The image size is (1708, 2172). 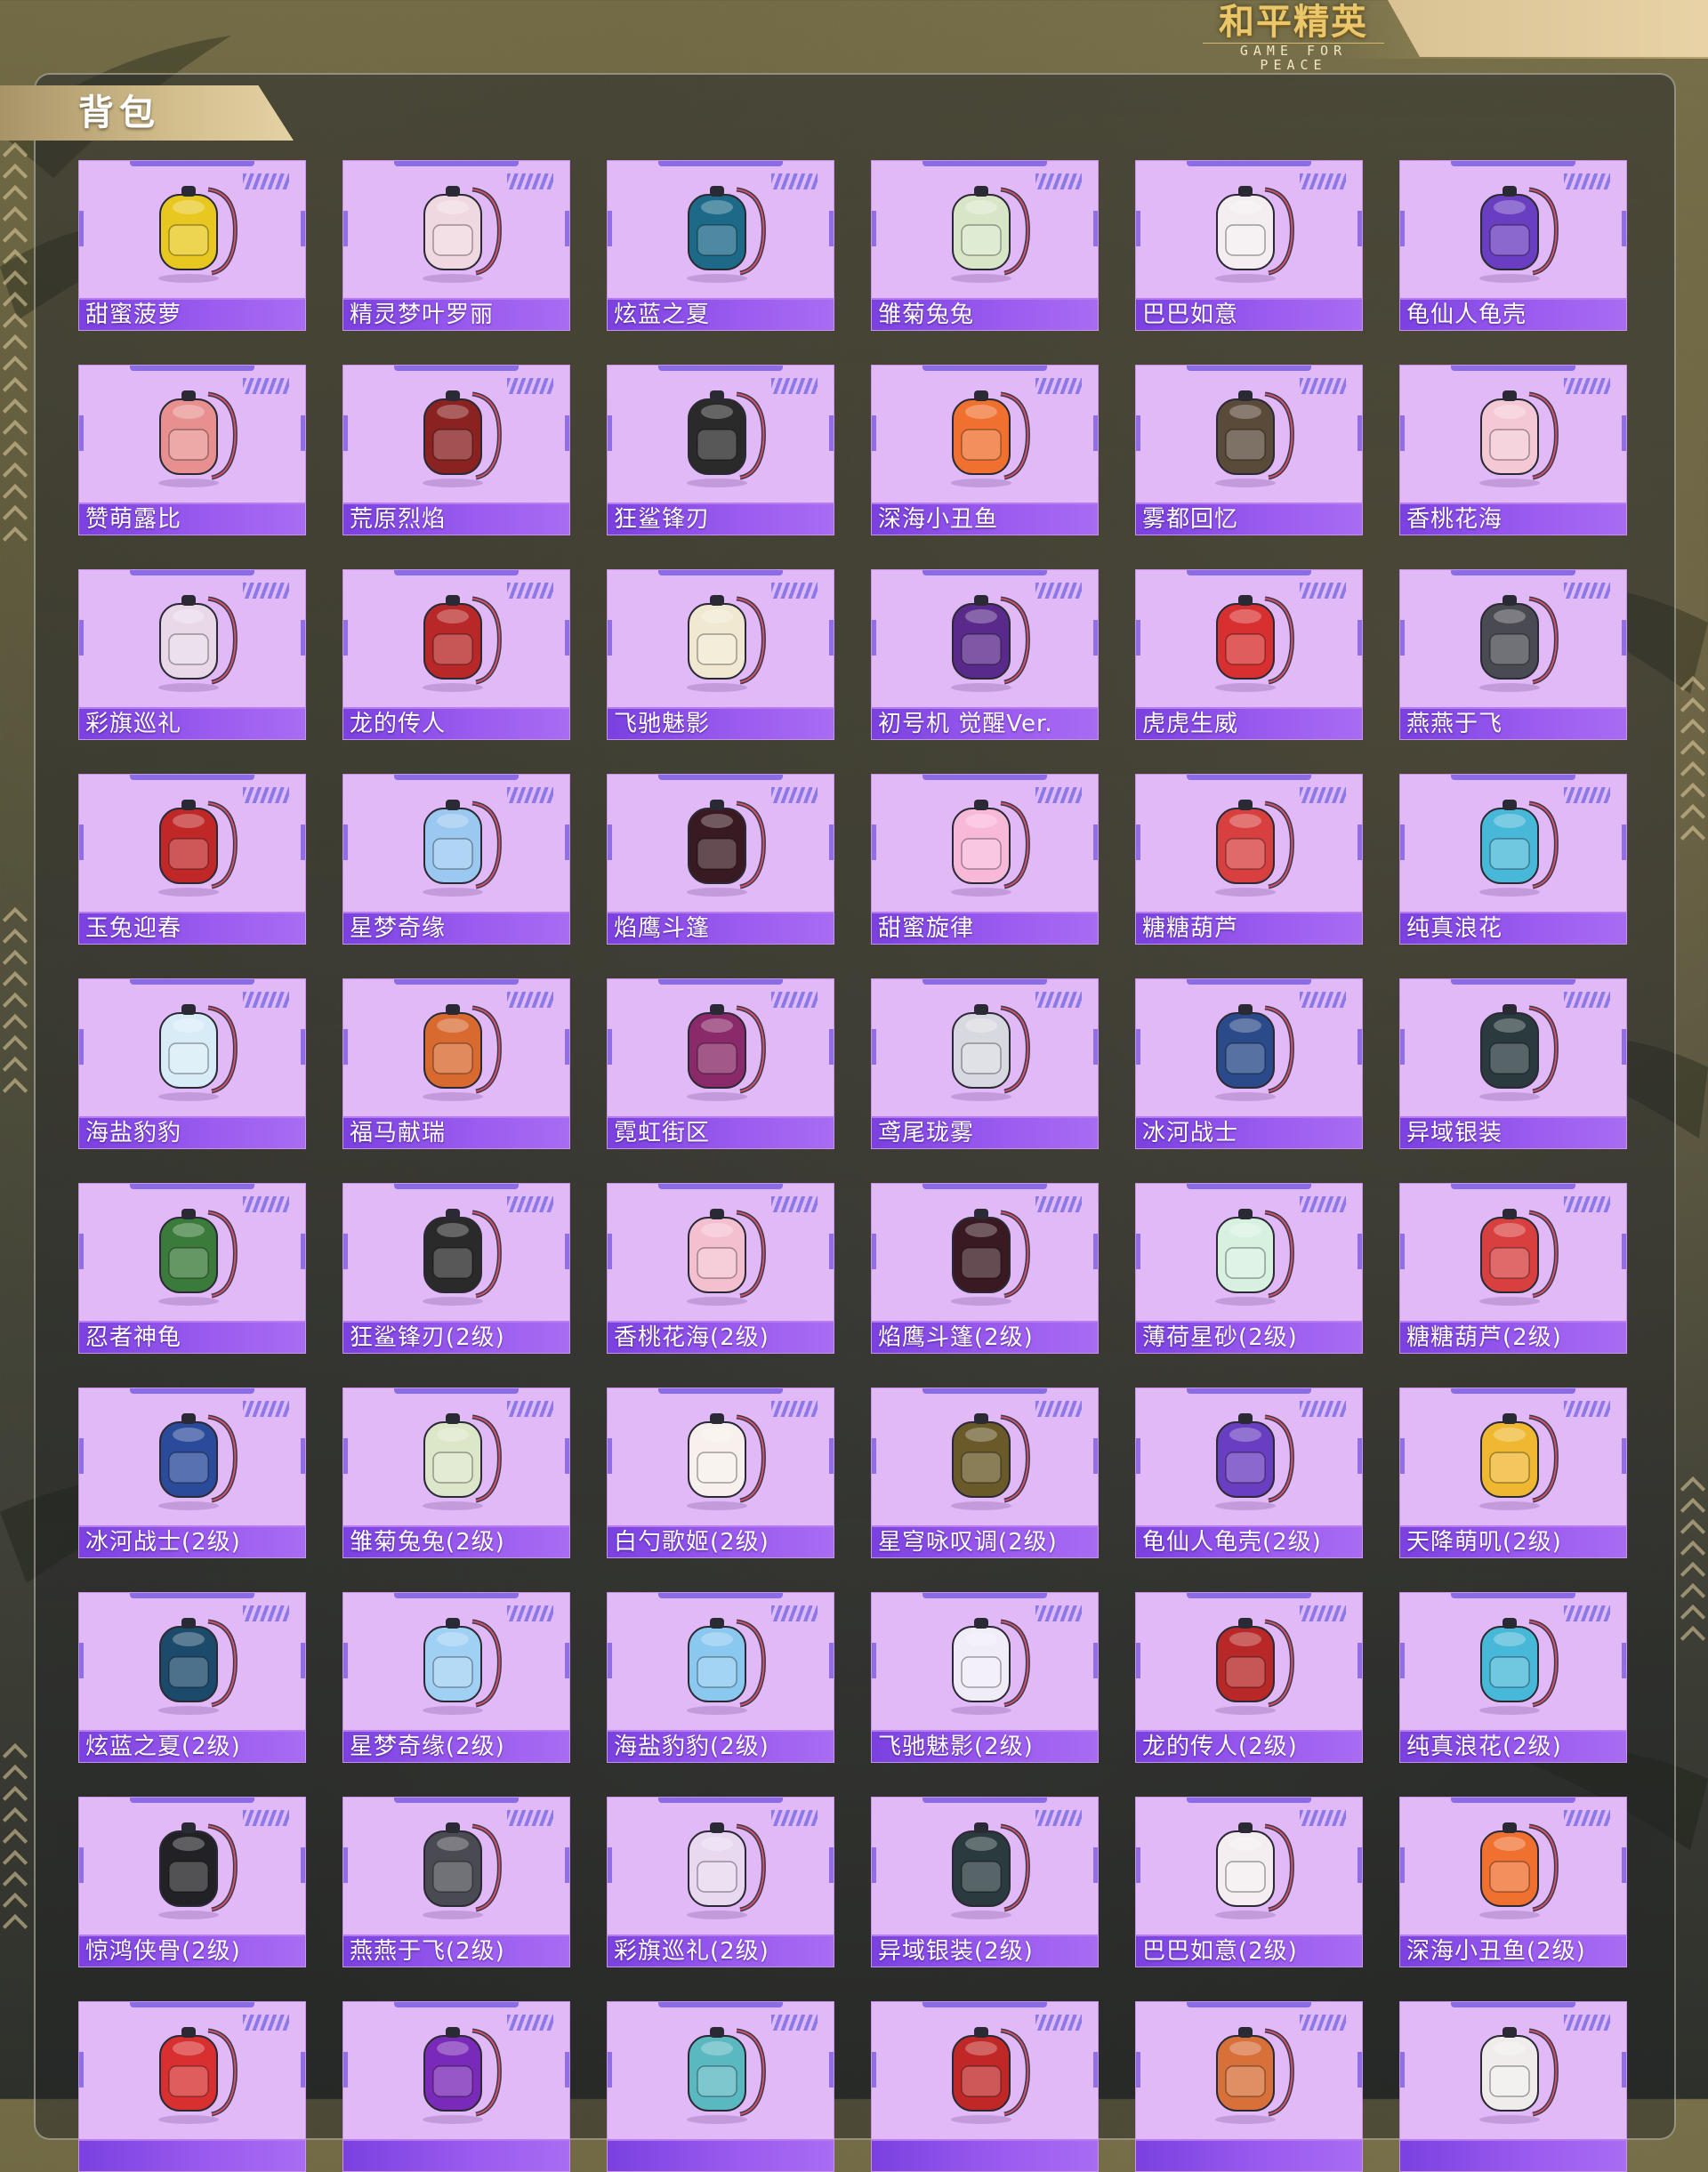 I want to click on backpack-card: 焰鹰斗篷(2级), so click(x=985, y=1268).